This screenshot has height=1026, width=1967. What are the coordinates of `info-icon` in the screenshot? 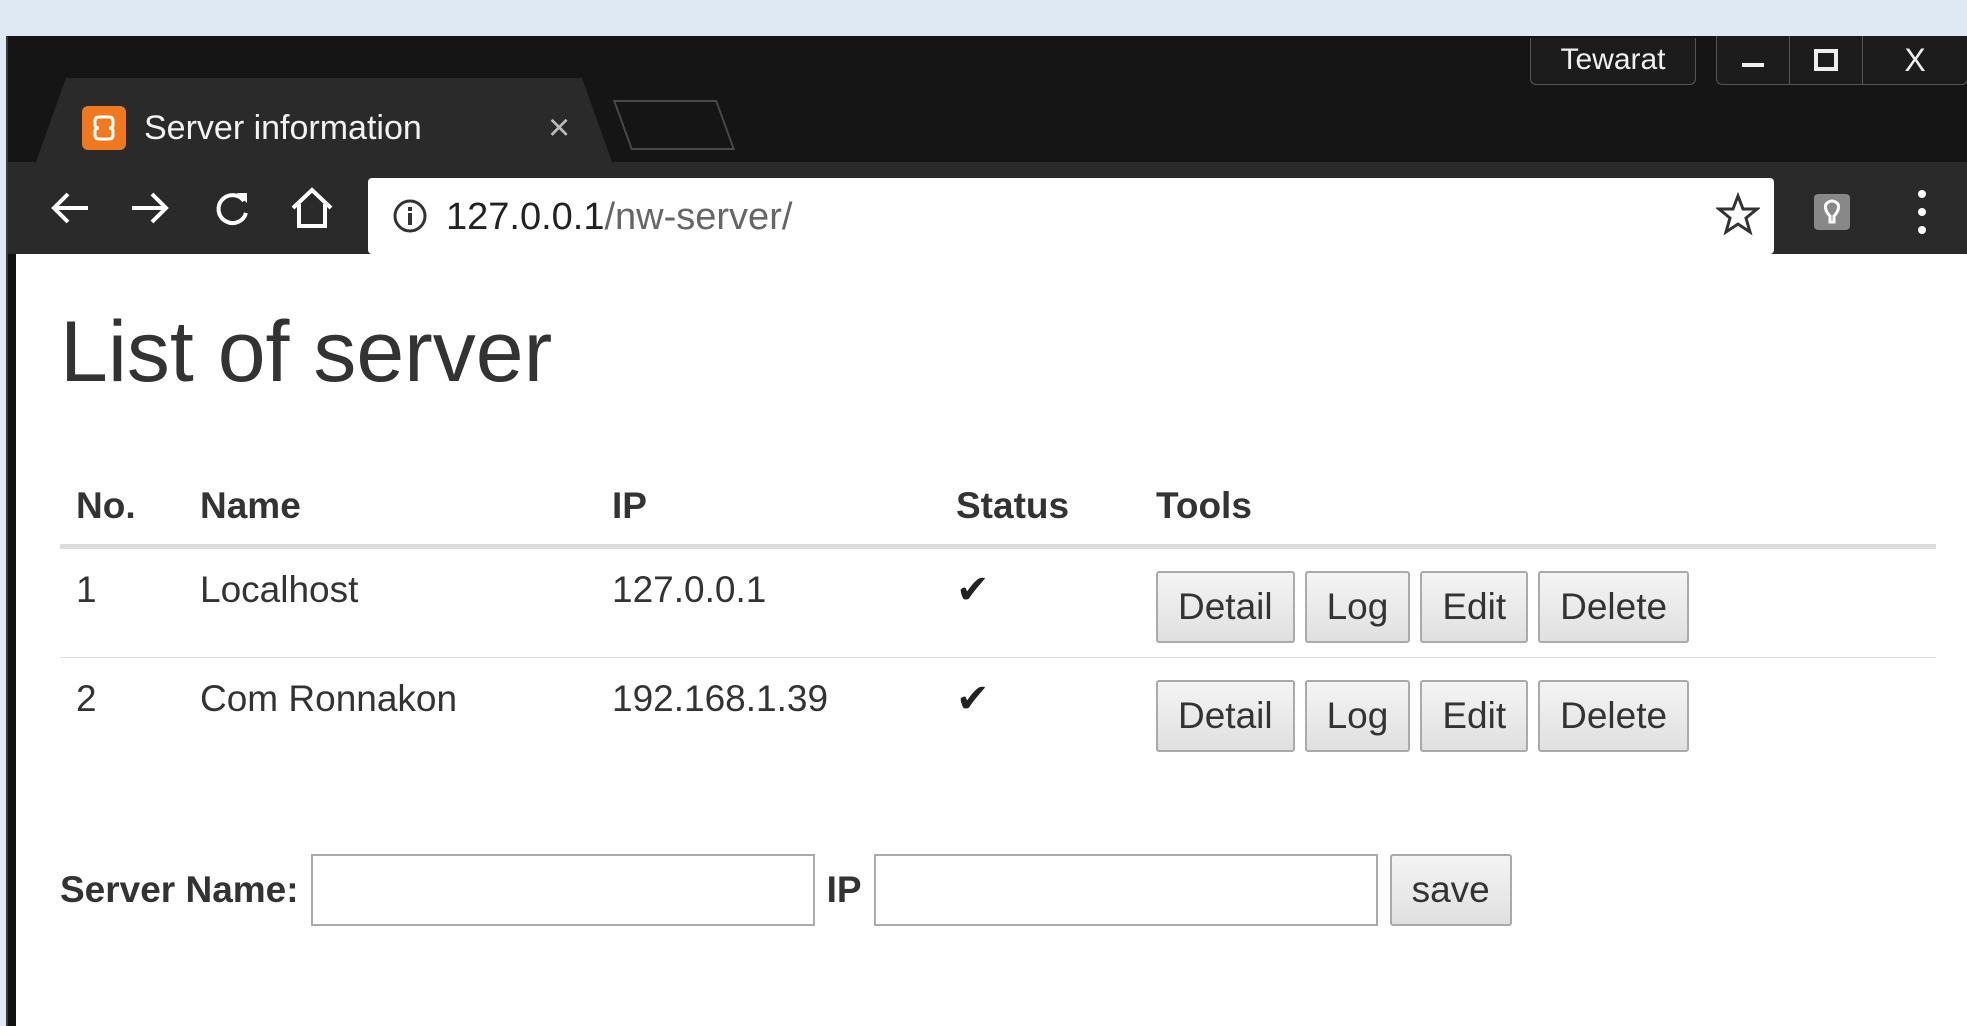 It's located at (410, 216).